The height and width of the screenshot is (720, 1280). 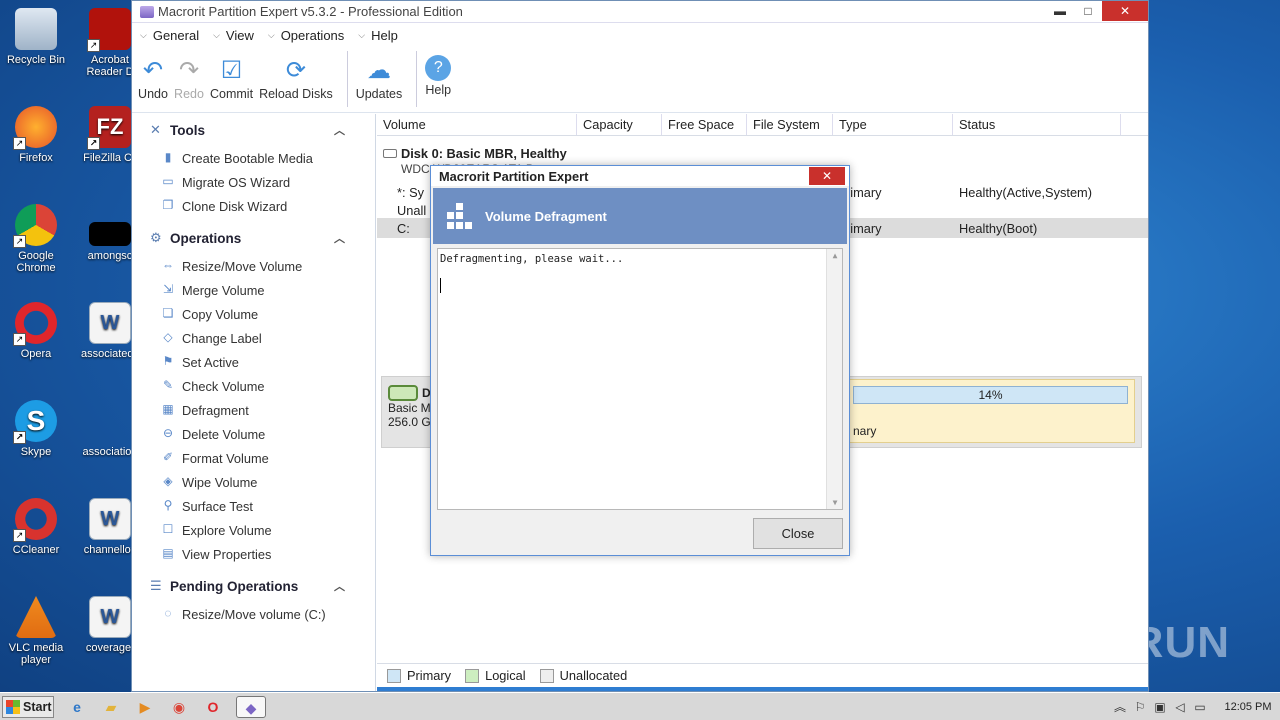 I want to click on flag-icon: ⚐, so click(x=1140, y=707).